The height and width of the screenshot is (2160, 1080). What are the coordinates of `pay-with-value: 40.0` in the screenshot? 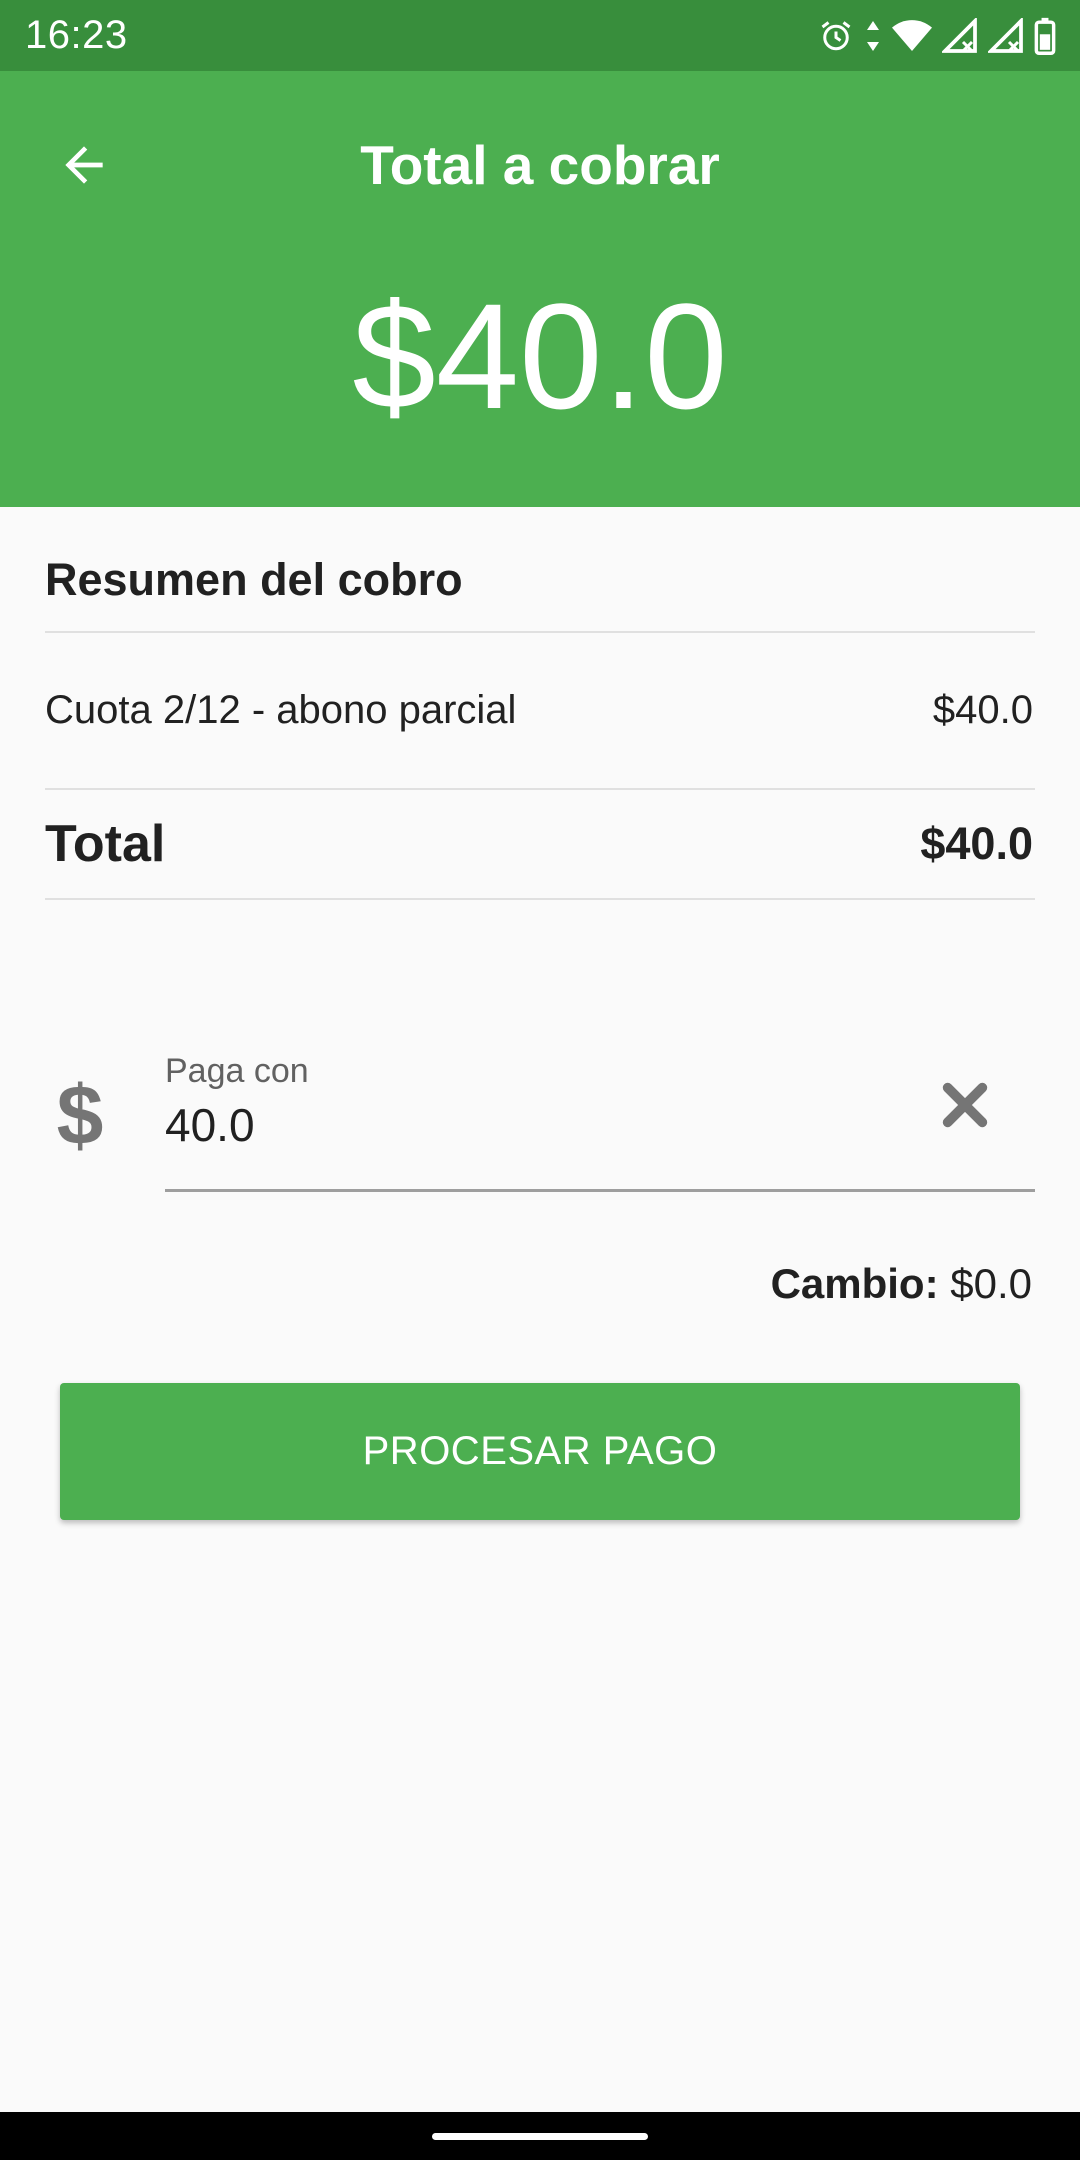 It's located at (210, 1125).